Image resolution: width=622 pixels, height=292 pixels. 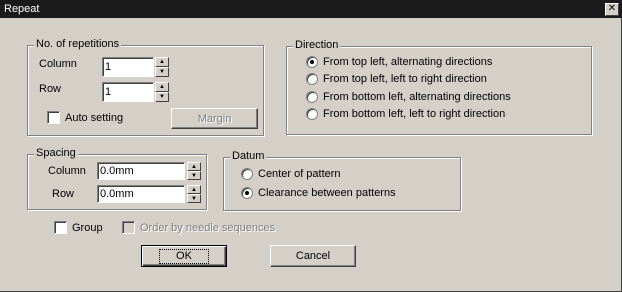 What do you see at coordinates (63, 194) in the screenshot?
I see `spacing-row-label: Row` at bounding box center [63, 194].